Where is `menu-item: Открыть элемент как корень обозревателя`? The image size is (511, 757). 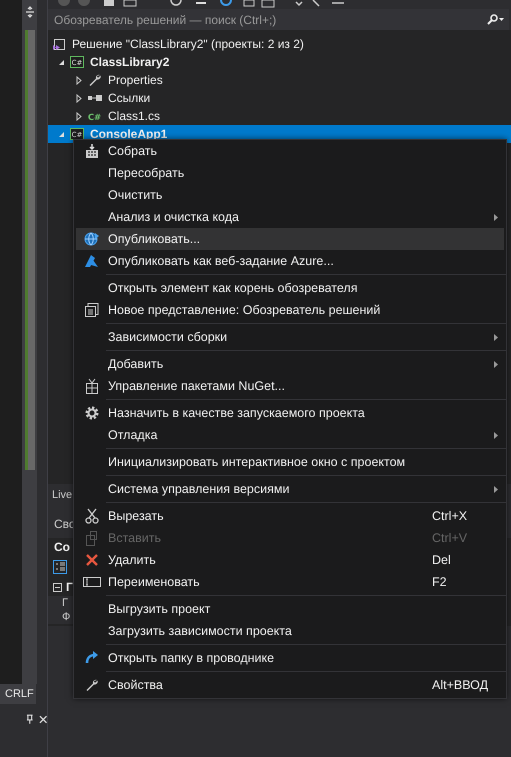
menu-item: Открыть элемент как корень обозревателя is located at coordinates (290, 288).